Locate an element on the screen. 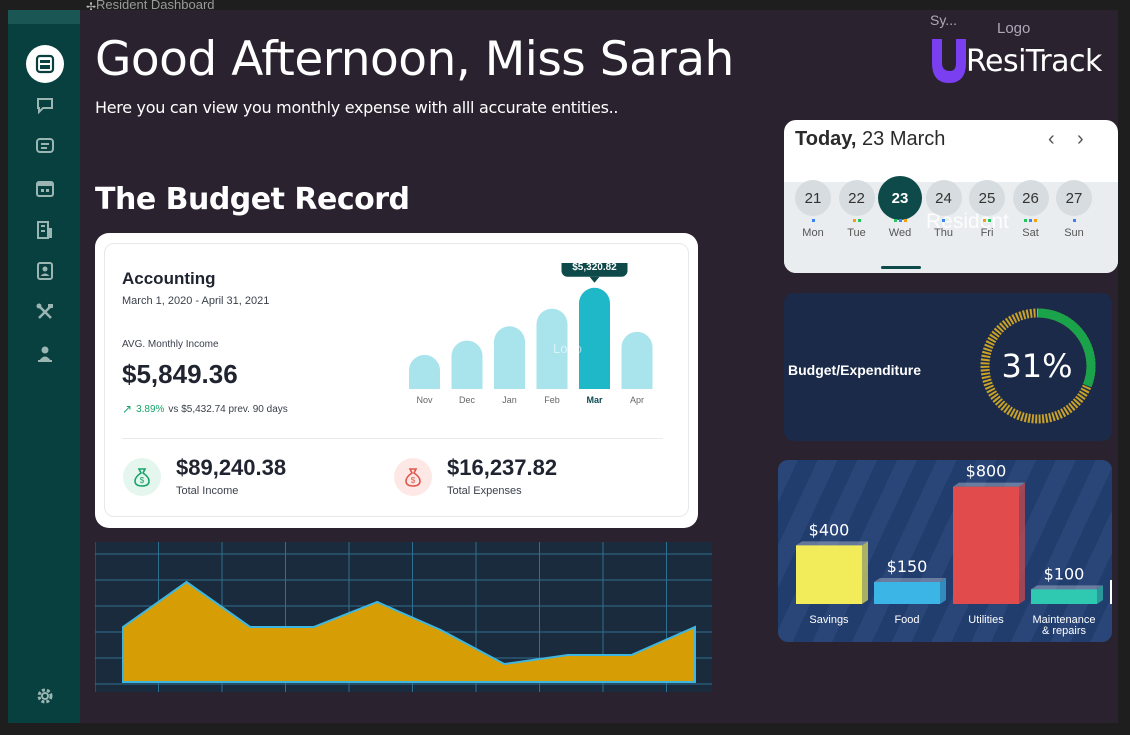  logo-label: Logo is located at coordinates (1014, 28).